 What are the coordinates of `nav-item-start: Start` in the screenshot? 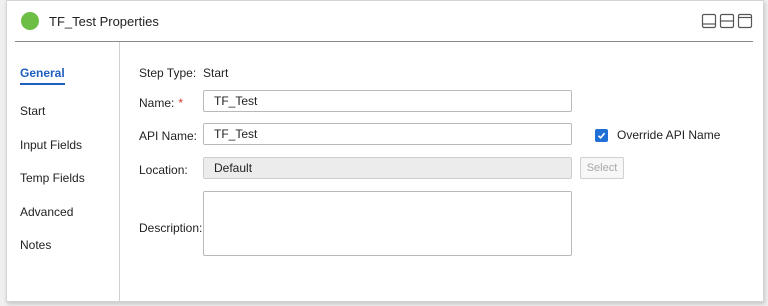 It's located at (32, 111).